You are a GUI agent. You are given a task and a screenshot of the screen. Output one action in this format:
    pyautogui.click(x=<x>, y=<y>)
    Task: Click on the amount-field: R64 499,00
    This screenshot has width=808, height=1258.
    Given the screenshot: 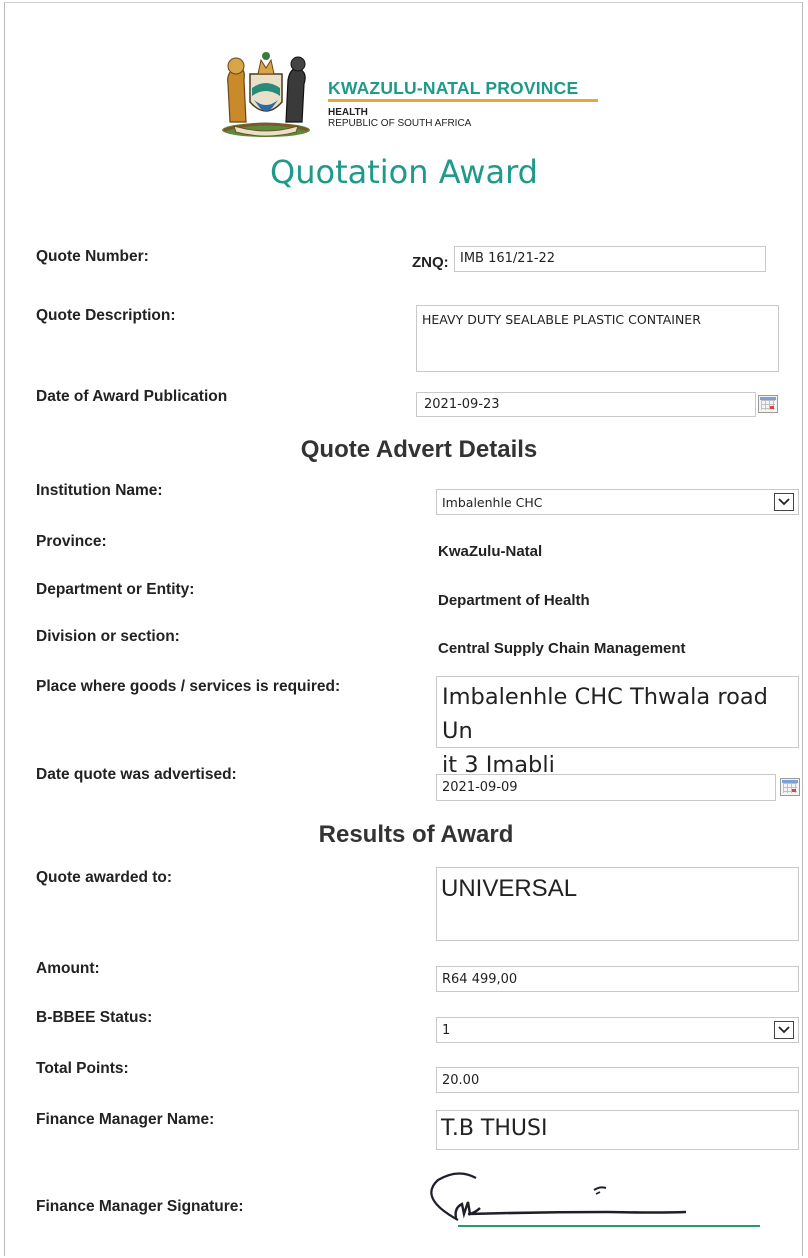 What is the action you would take?
    pyautogui.click(x=617, y=979)
    